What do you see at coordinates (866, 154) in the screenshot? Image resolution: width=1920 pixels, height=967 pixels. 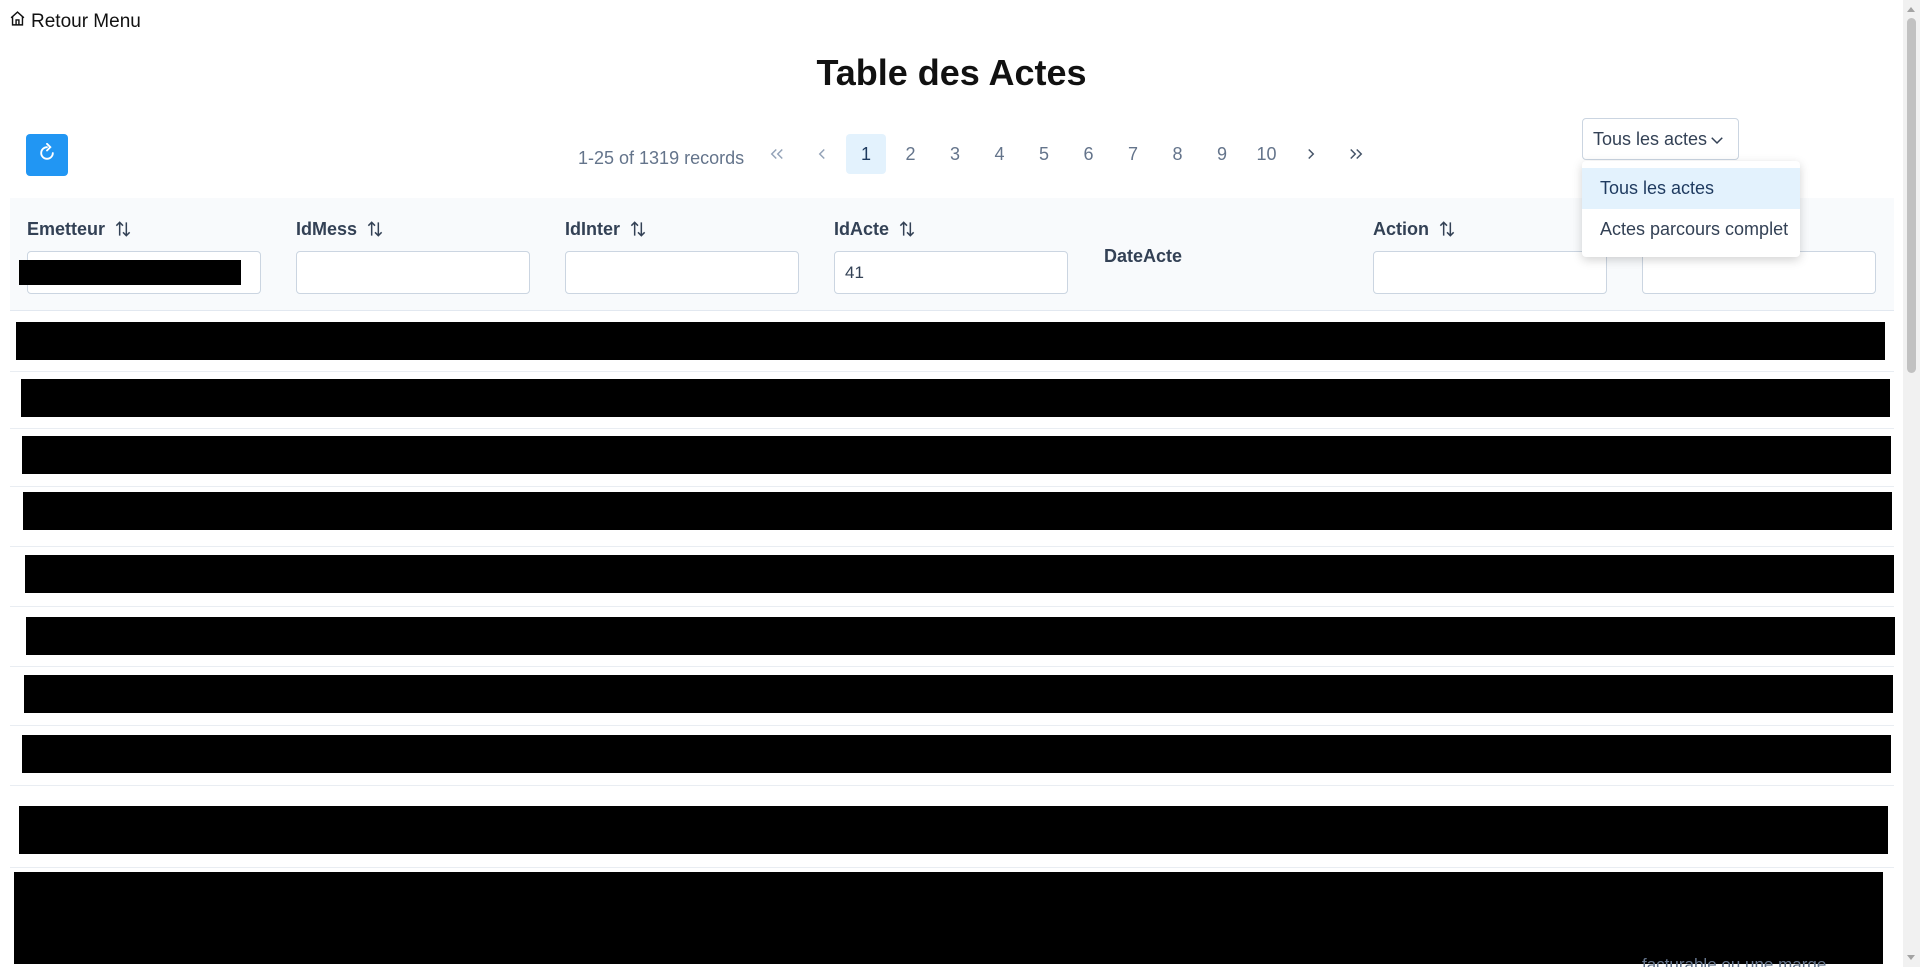 I see `page-button-1: 1` at bounding box center [866, 154].